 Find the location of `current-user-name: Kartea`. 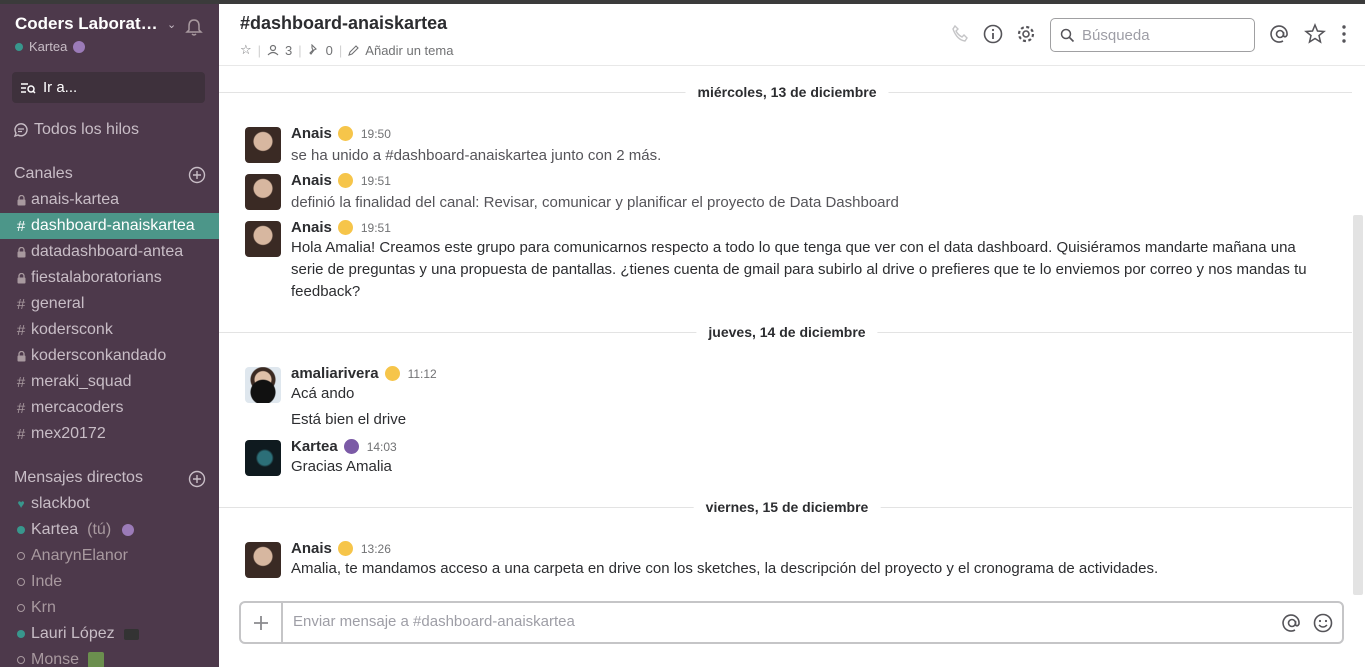

current-user-name: Kartea is located at coordinates (48, 46).